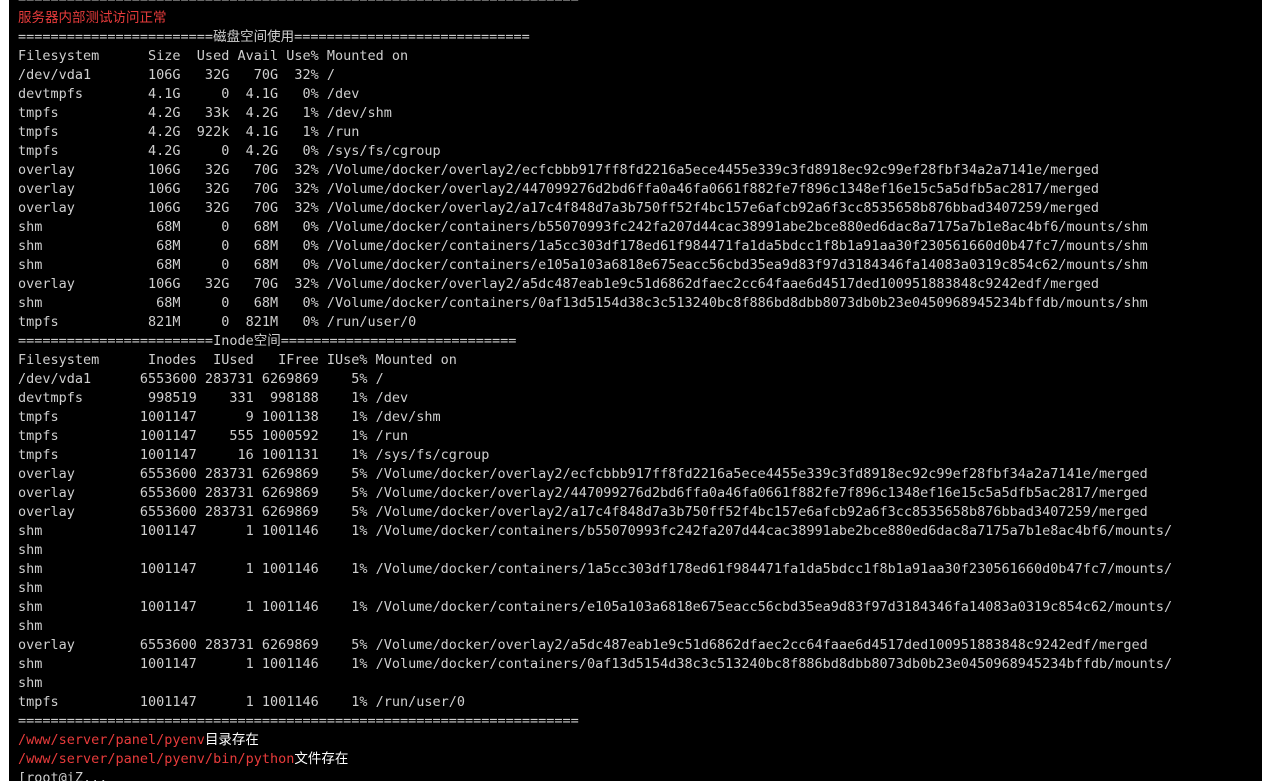 The height and width of the screenshot is (781, 1262). What do you see at coordinates (229, 417) in the screenshot?
I see `terminal-text: tmpfs 1001147 9 1001138 1% /dev/shm` at bounding box center [229, 417].